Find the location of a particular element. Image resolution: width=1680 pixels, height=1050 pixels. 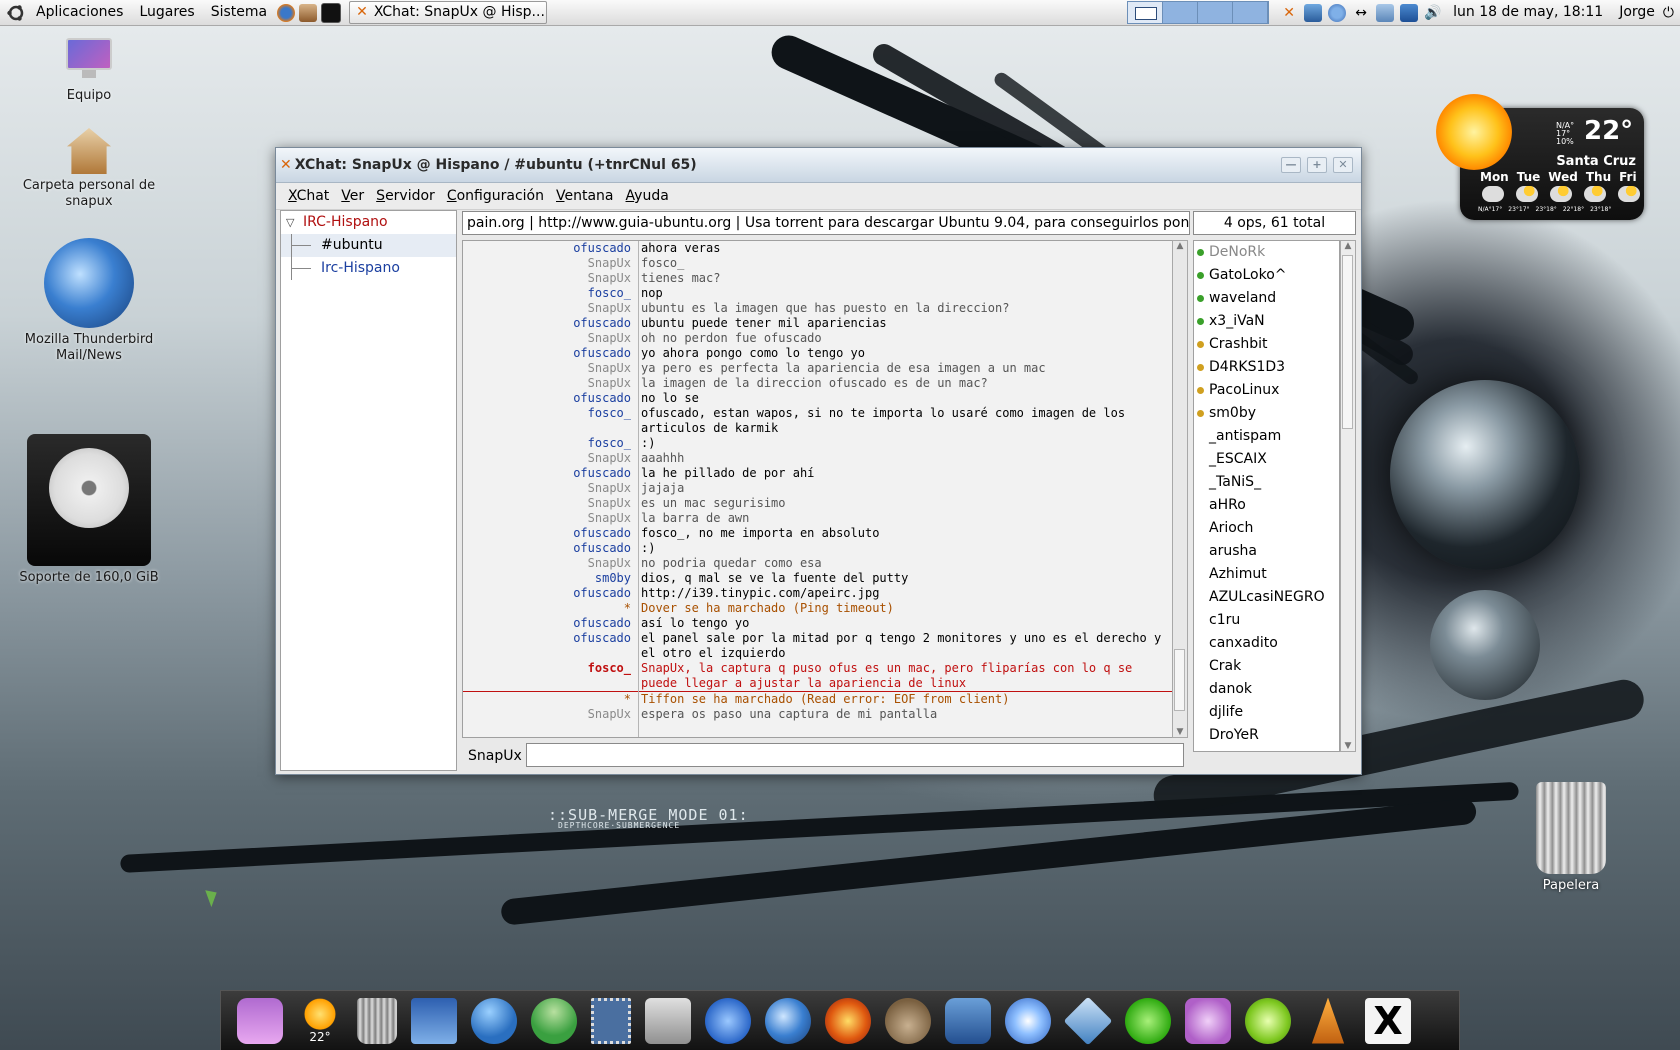

ichat-icon is located at coordinates (728, 1020).